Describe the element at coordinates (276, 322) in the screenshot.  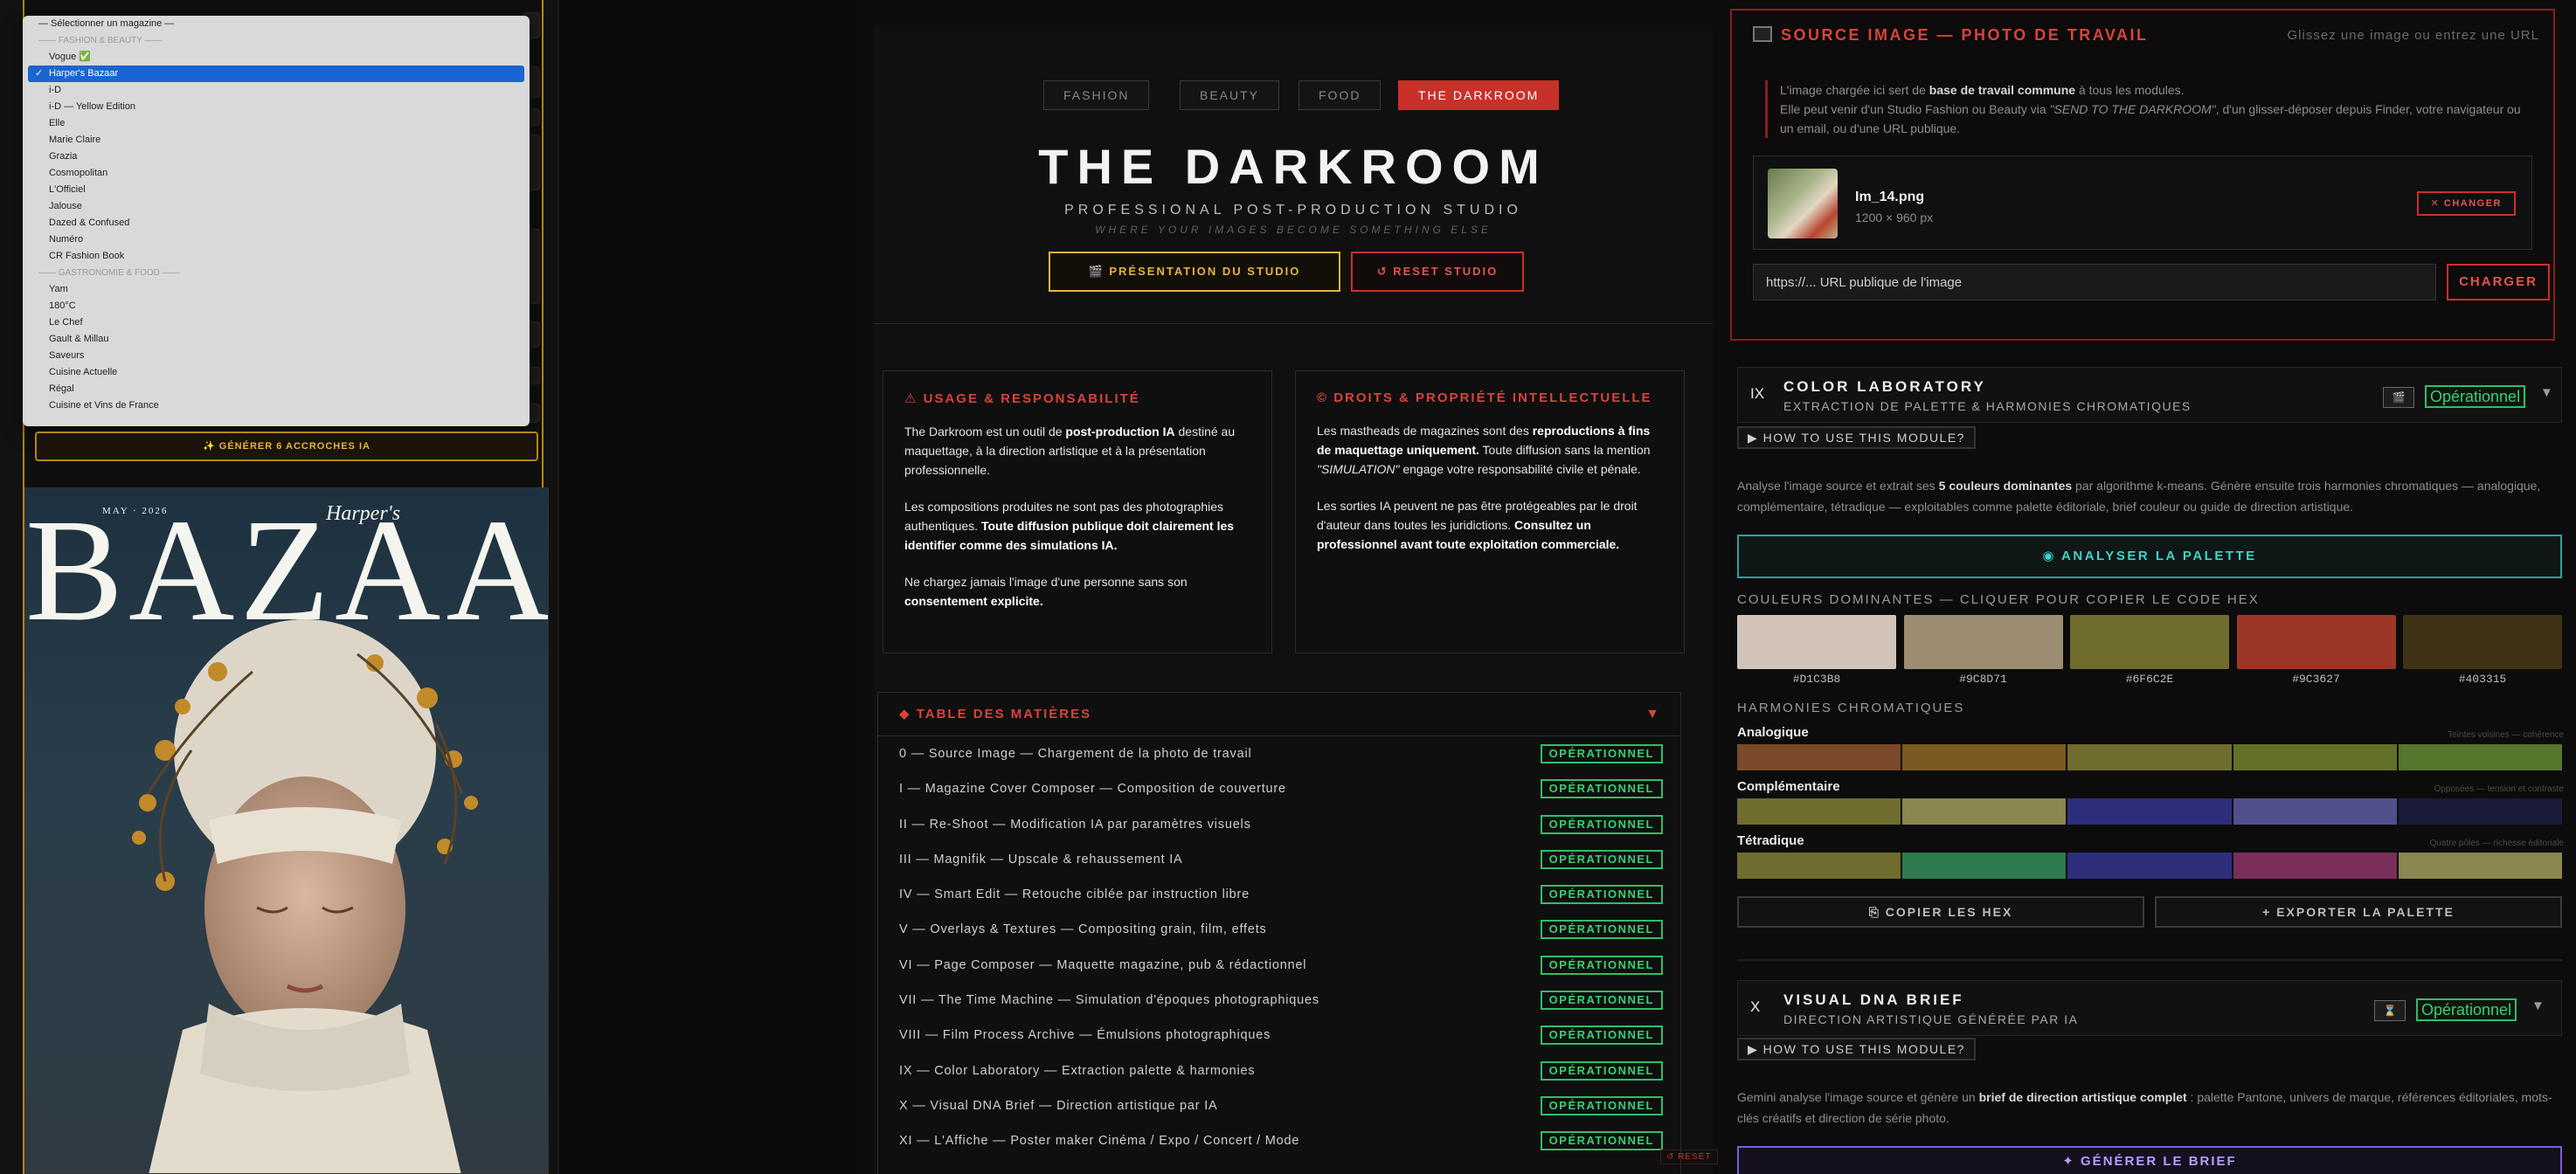
I see `dropdown-option: Le Chef` at that location.